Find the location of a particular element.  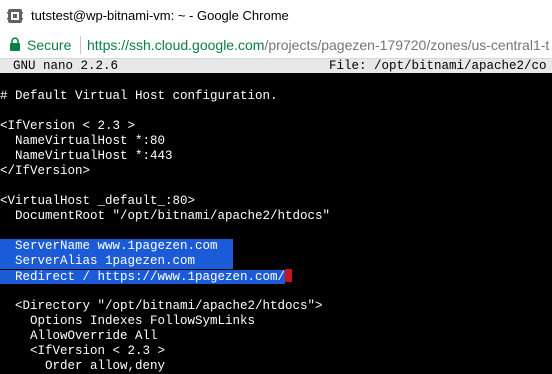

lock-icon is located at coordinates (15, 44).